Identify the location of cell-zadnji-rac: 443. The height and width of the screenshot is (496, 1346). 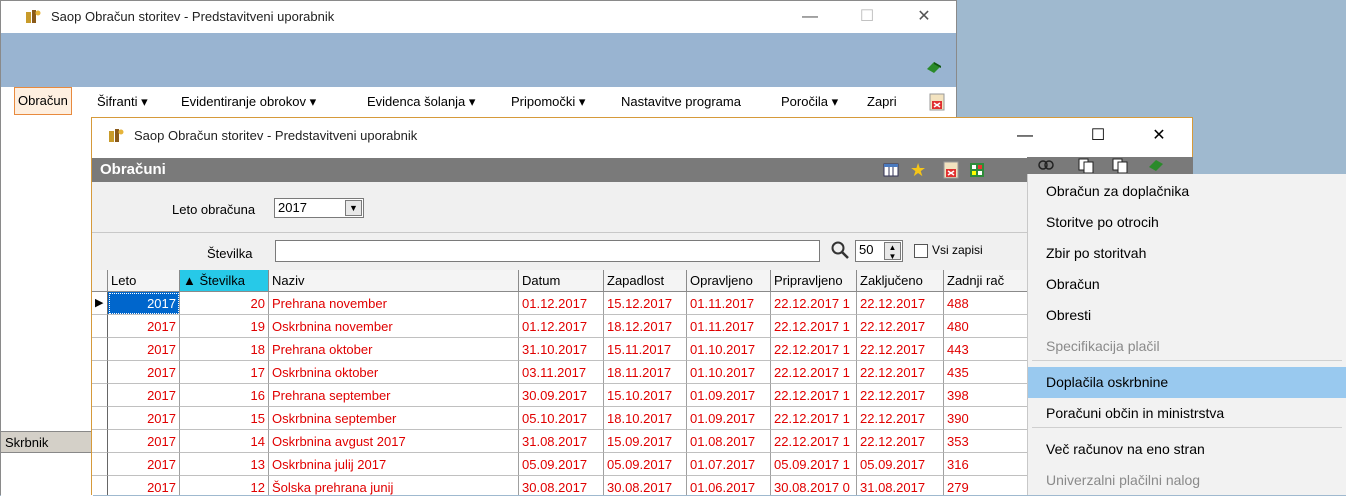
(988, 349).